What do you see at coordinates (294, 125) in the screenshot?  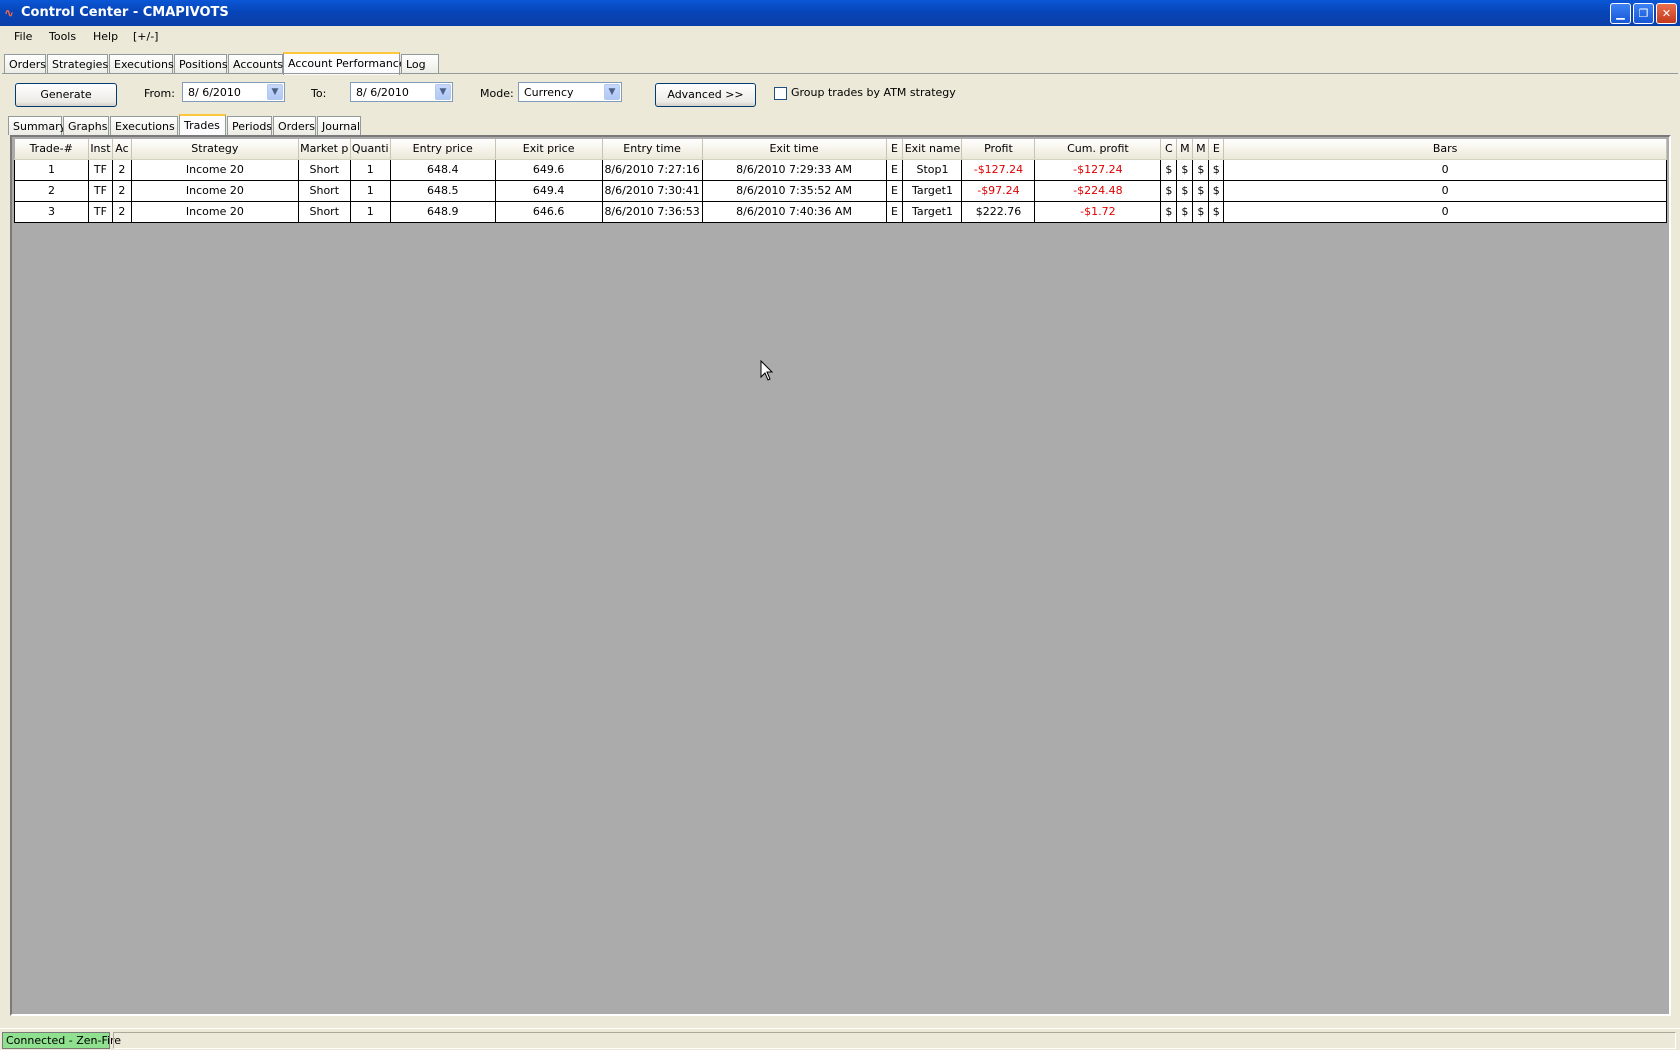 I see `tab-orders-sub: Orders` at bounding box center [294, 125].